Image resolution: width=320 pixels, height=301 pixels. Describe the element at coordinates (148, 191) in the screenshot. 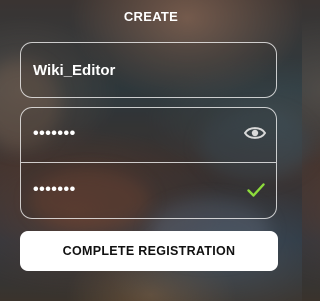

I see `confirm-password-field: •••••••` at that location.